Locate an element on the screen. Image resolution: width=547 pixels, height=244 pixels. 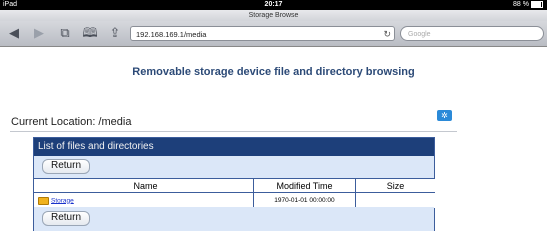
battery-status: 88 % is located at coordinates (528, 5).